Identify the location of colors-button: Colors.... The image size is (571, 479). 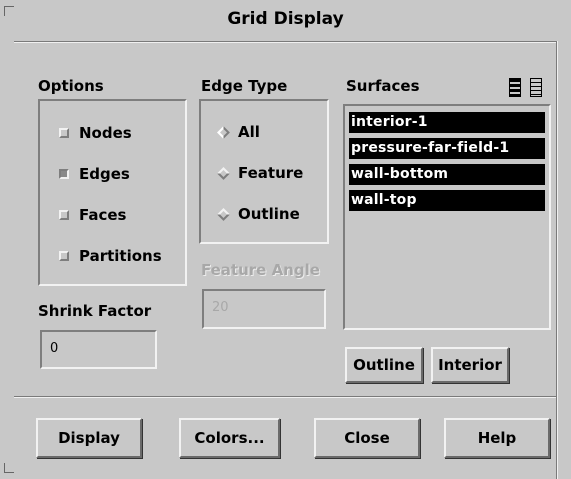
(229, 438).